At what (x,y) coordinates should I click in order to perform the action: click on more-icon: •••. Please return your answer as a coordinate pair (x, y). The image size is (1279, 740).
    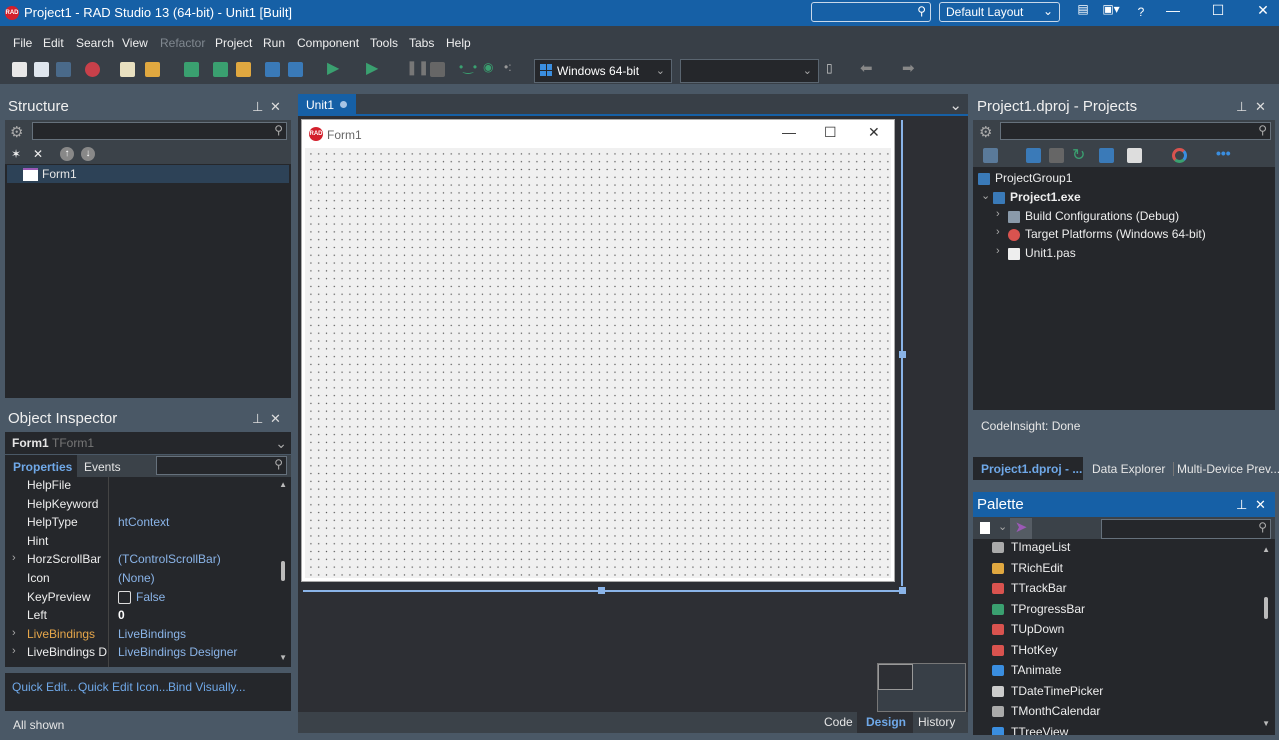
    Looking at the image, I should click on (1223, 153).